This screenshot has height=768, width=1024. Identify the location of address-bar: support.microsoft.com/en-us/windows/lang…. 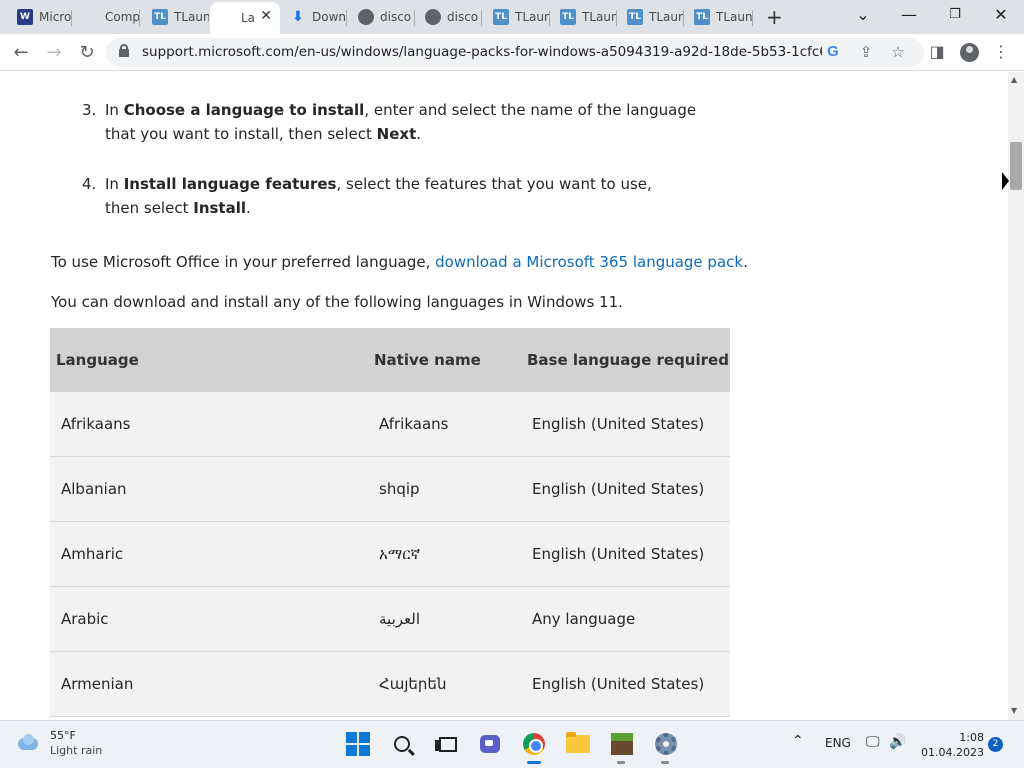
(515, 52).